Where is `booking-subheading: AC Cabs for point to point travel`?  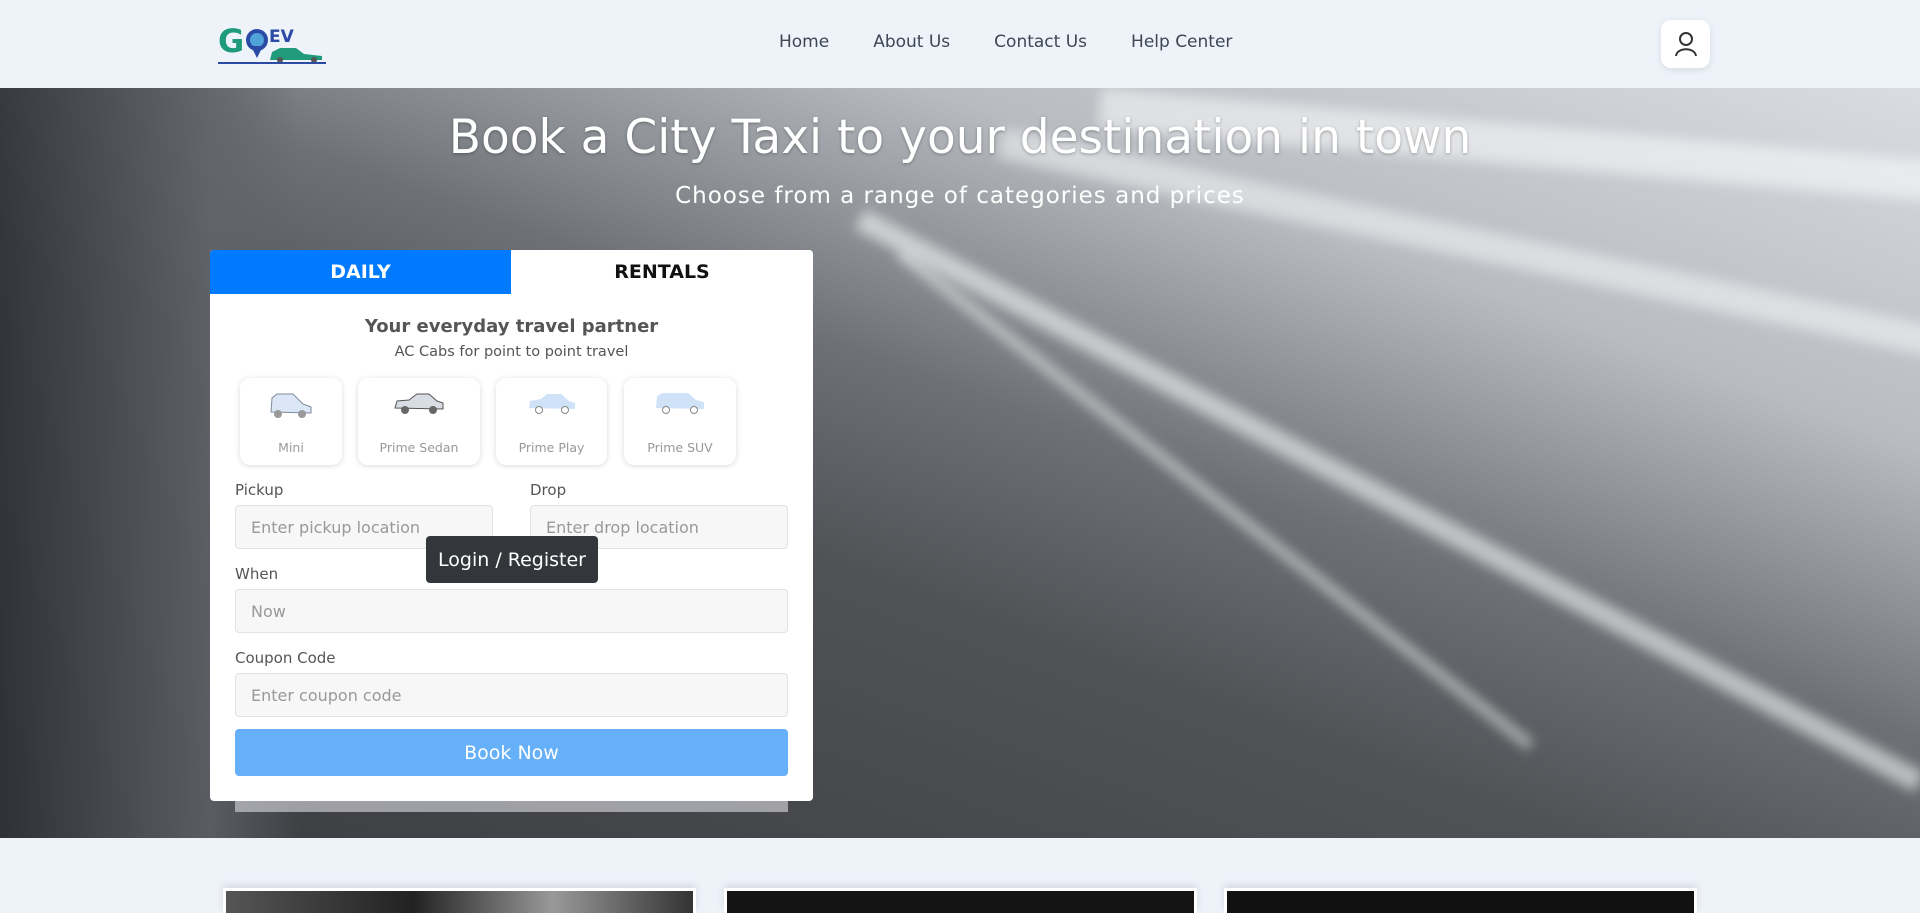
booking-subheading: AC Cabs for point to point travel is located at coordinates (511, 352).